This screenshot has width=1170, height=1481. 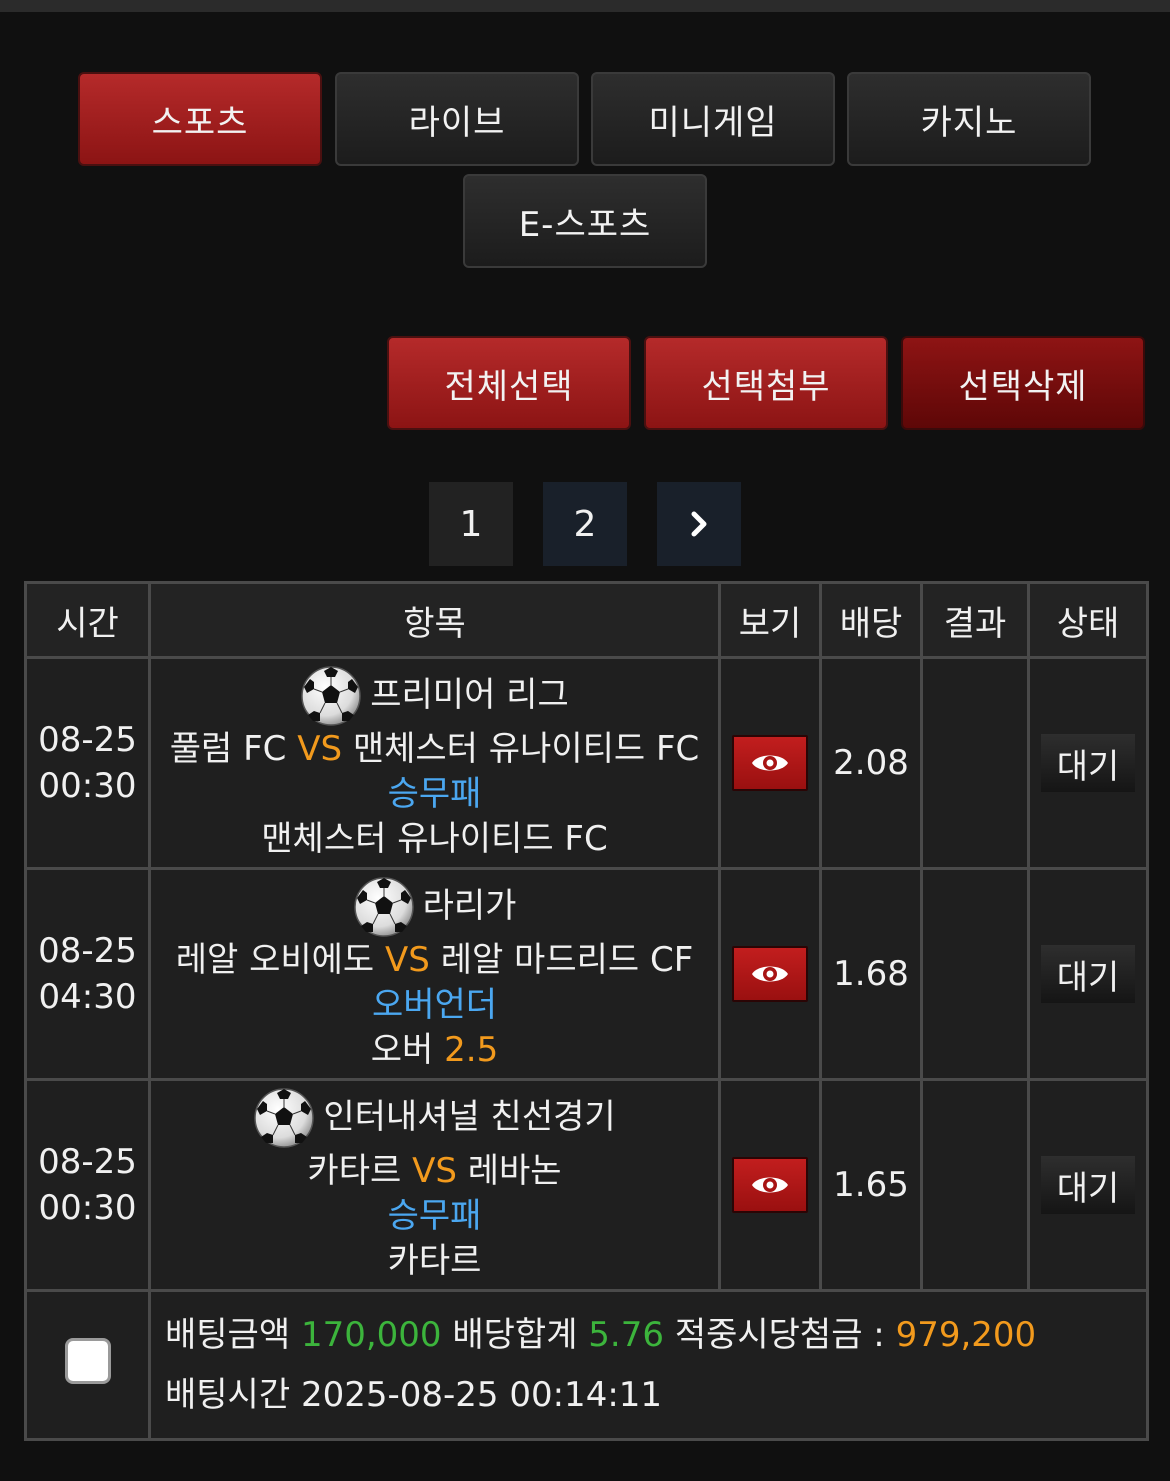 I want to click on summary-checkbox-cell, so click(x=87, y=1365).